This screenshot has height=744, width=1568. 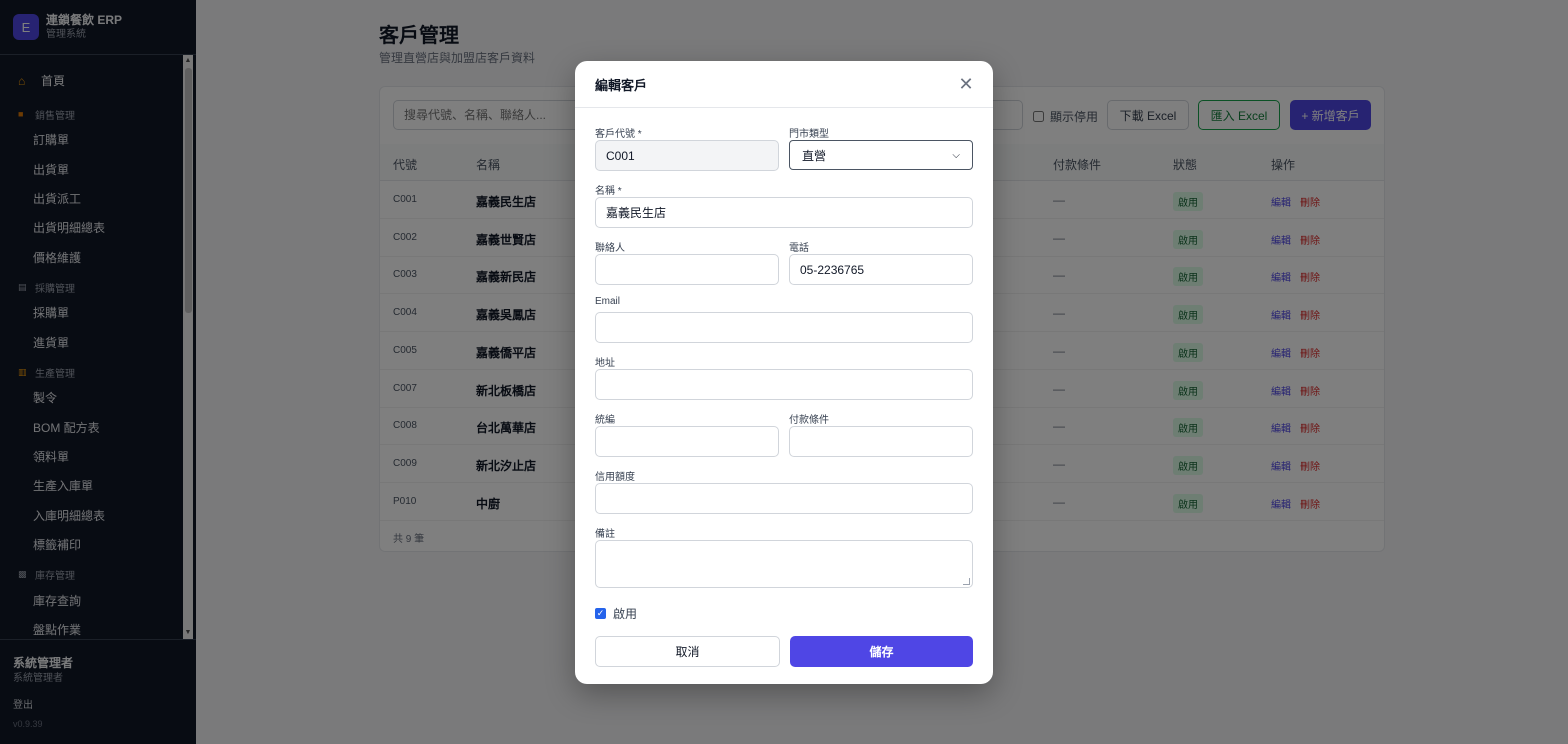 What do you see at coordinates (881, 651) in the screenshot?
I see `save-button: 儲存` at bounding box center [881, 651].